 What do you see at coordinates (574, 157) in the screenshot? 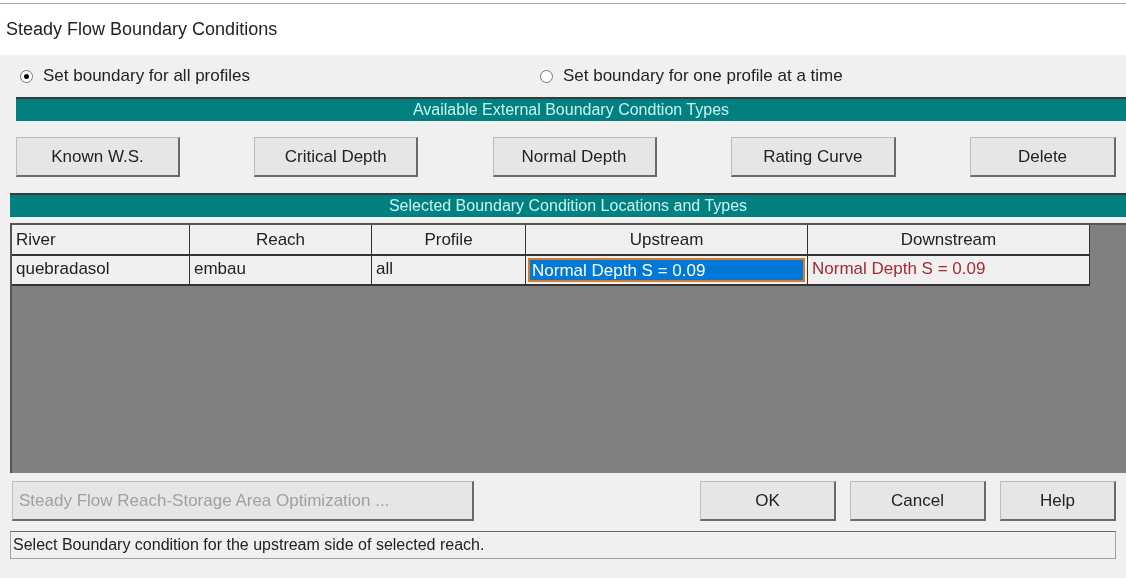
I see `type-button: Normal Depth` at bounding box center [574, 157].